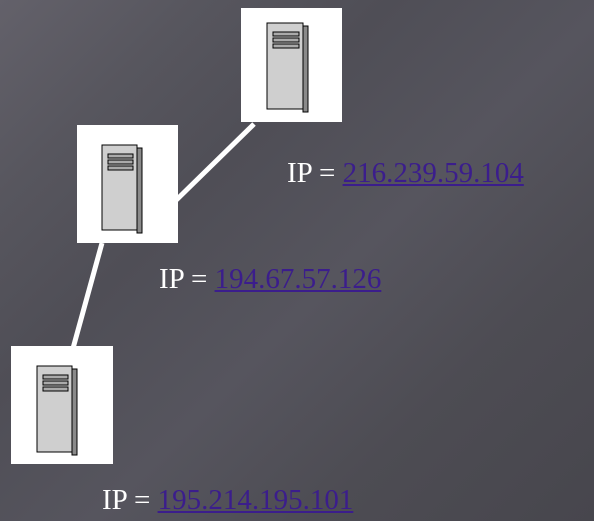  I want to click on server-node-top, so click(291, 65).